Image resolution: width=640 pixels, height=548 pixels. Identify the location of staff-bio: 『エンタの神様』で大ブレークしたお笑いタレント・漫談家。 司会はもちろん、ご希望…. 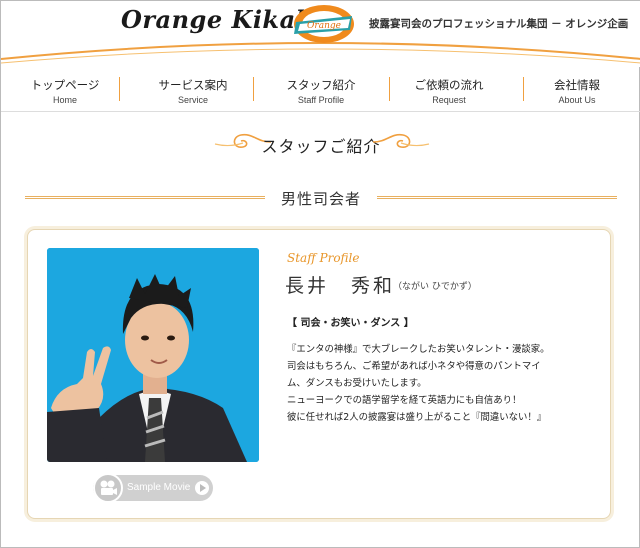
(437, 383).